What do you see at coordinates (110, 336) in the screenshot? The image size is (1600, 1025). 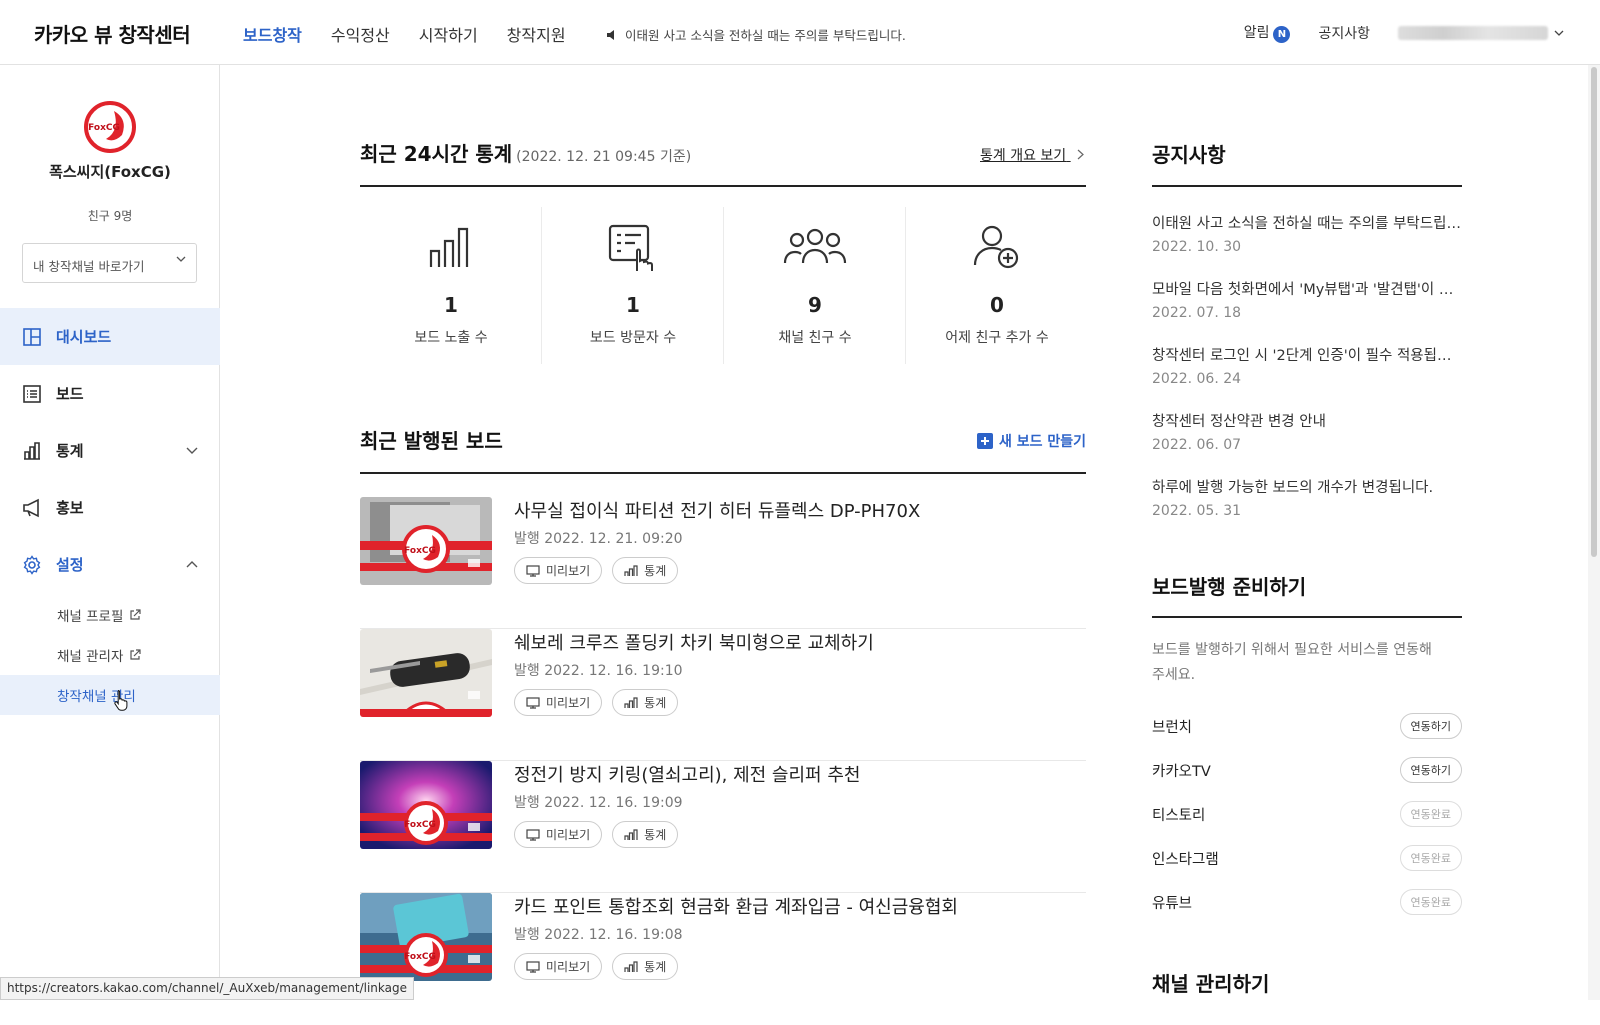 I see `menu-dashboard: 대시보드` at bounding box center [110, 336].